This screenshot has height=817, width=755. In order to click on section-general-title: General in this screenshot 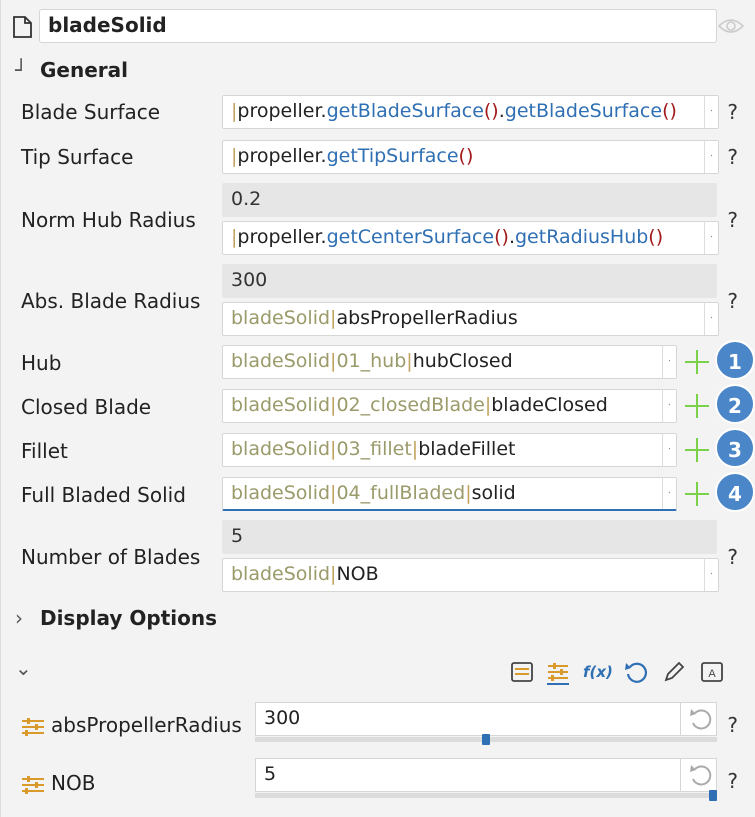, I will do `click(83, 70)`.